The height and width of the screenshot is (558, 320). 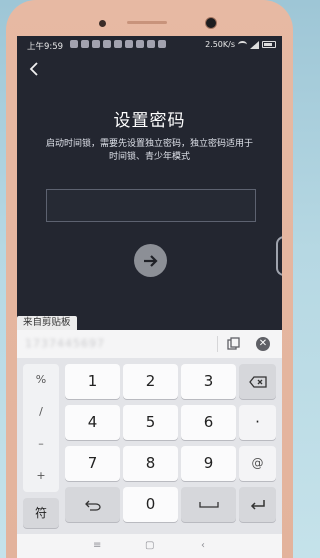 I want to click on front-sensor, so click(x=102, y=23).